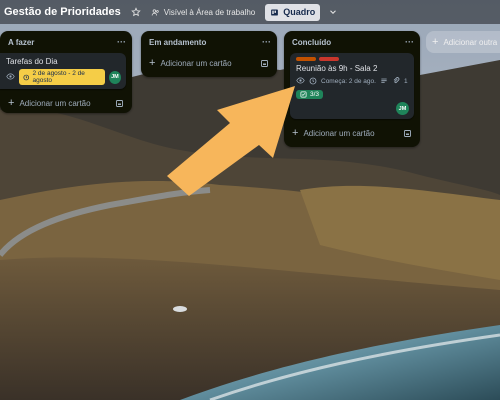 The height and width of the screenshot is (400, 500). I want to click on eye-icon, so click(10, 77).